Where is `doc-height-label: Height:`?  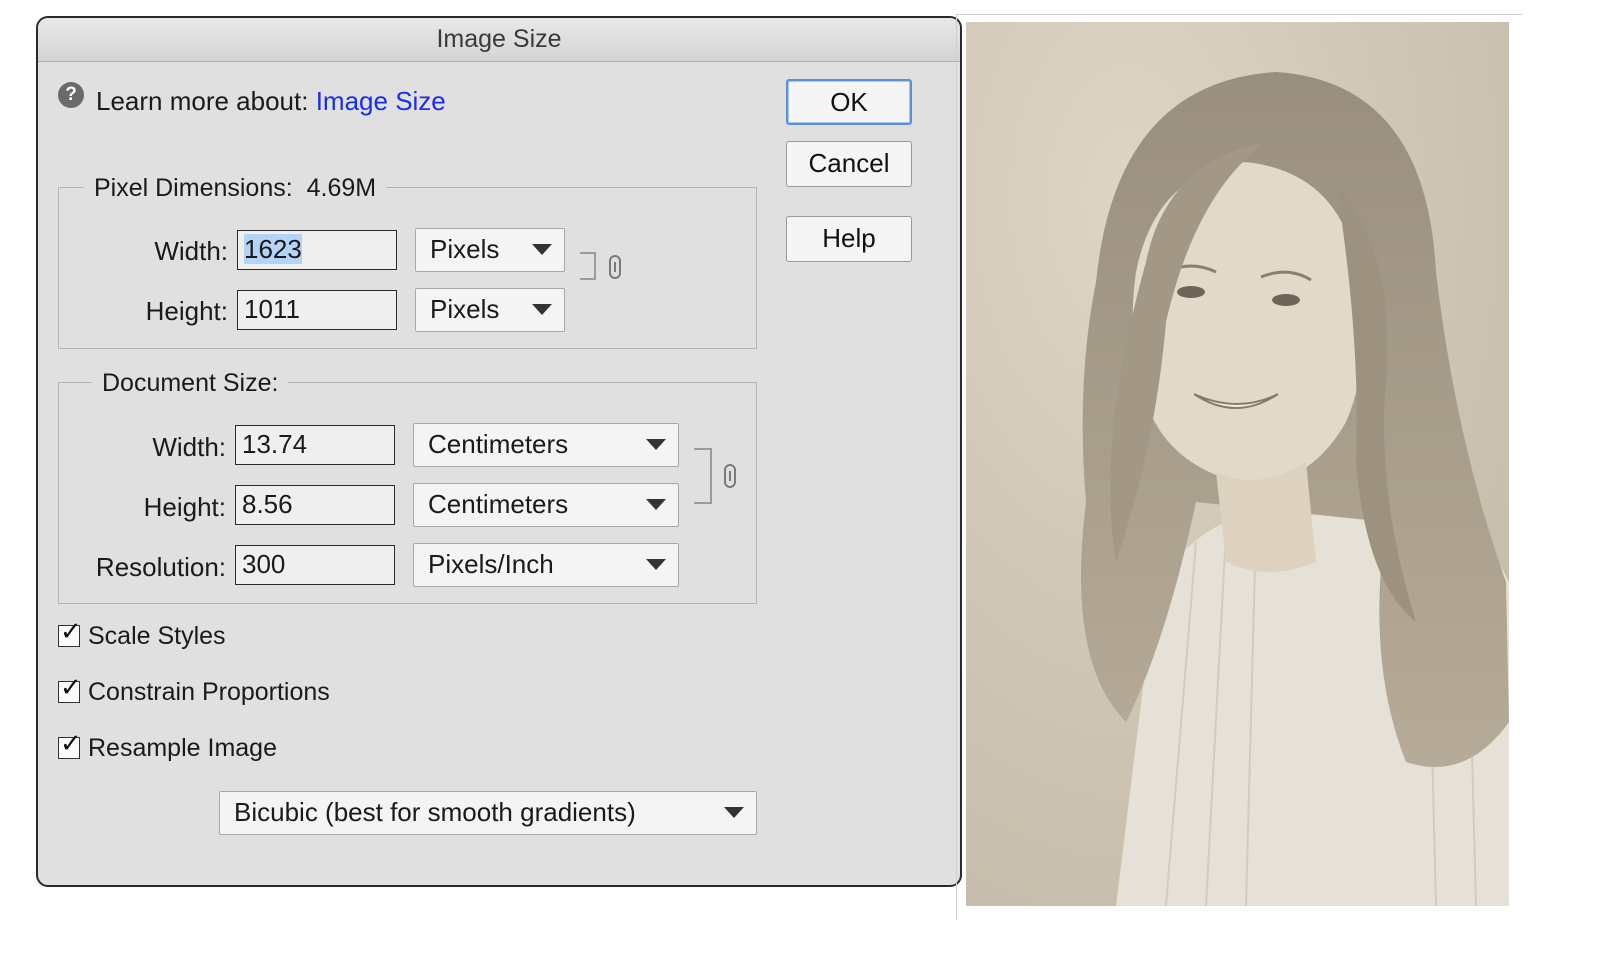 doc-height-label: Height: is located at coordinates (184, 507).